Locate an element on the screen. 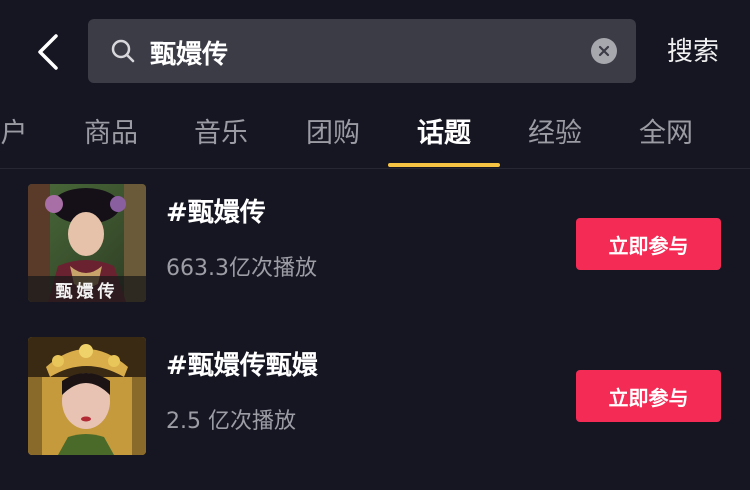  topic-play-count: 663.3亿次播放 is located at coordinates (241, 268).